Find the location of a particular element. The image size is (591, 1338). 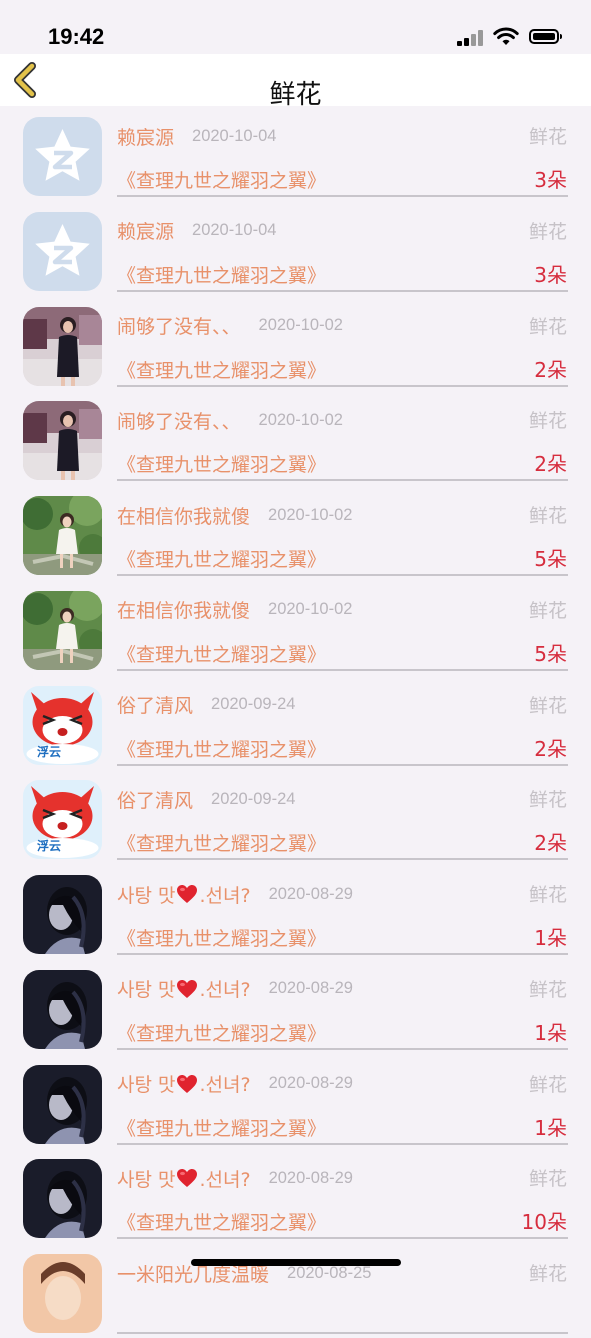

status-time: 19:42 is located at coordinates (76, 36).